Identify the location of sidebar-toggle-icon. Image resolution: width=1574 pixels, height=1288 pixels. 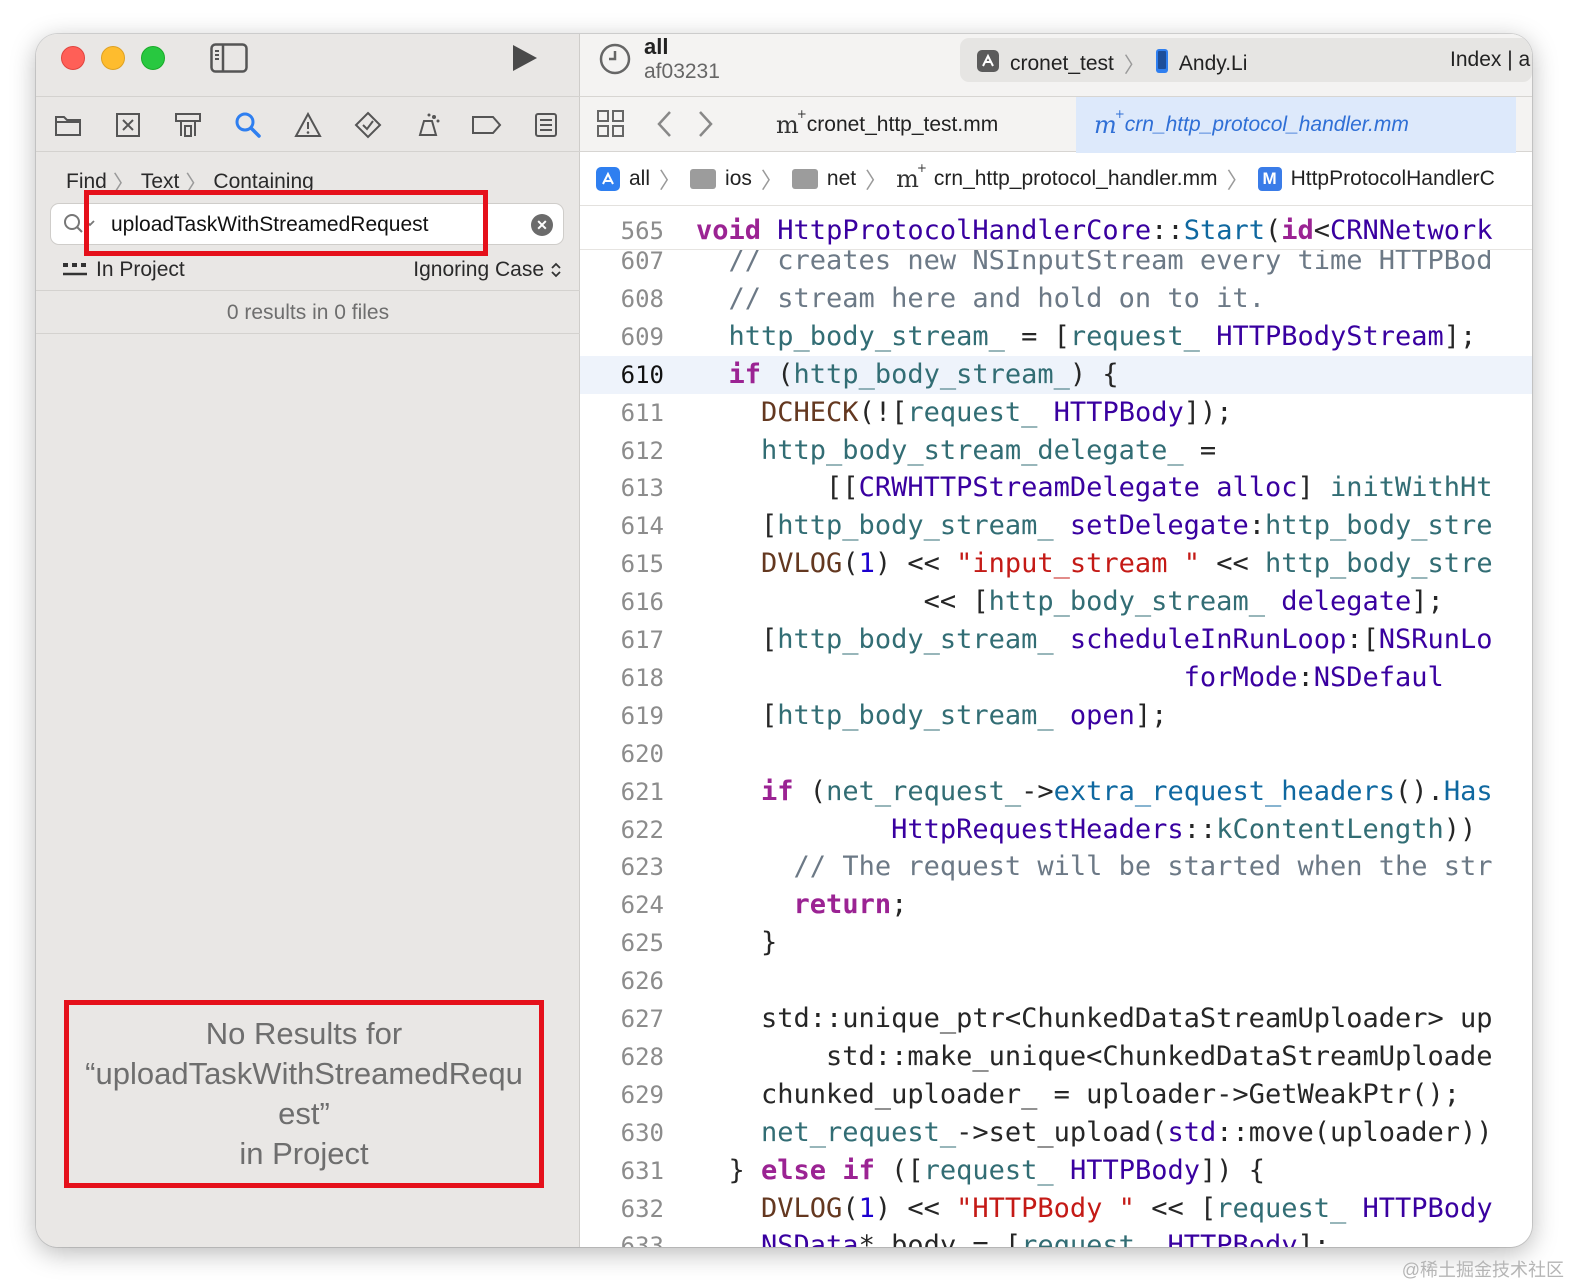
(229, 58).